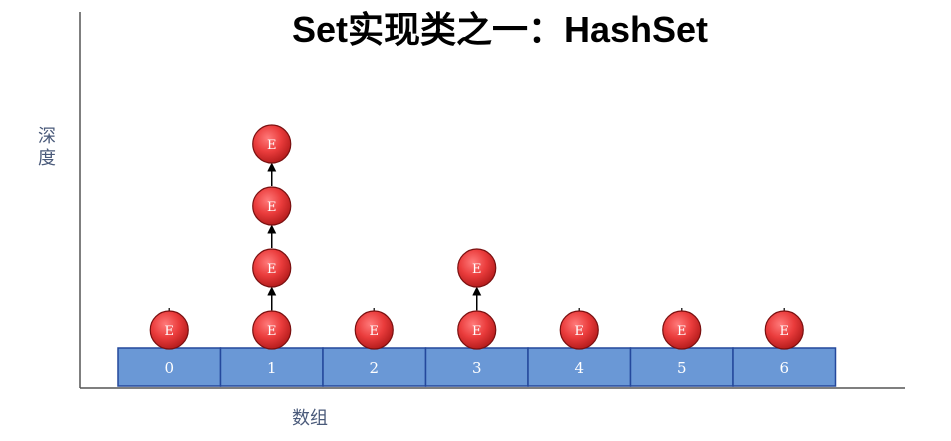  Describe the element at coordinates (169, 368) in the screenshot. I see `array-slot-index: 0` at that location.